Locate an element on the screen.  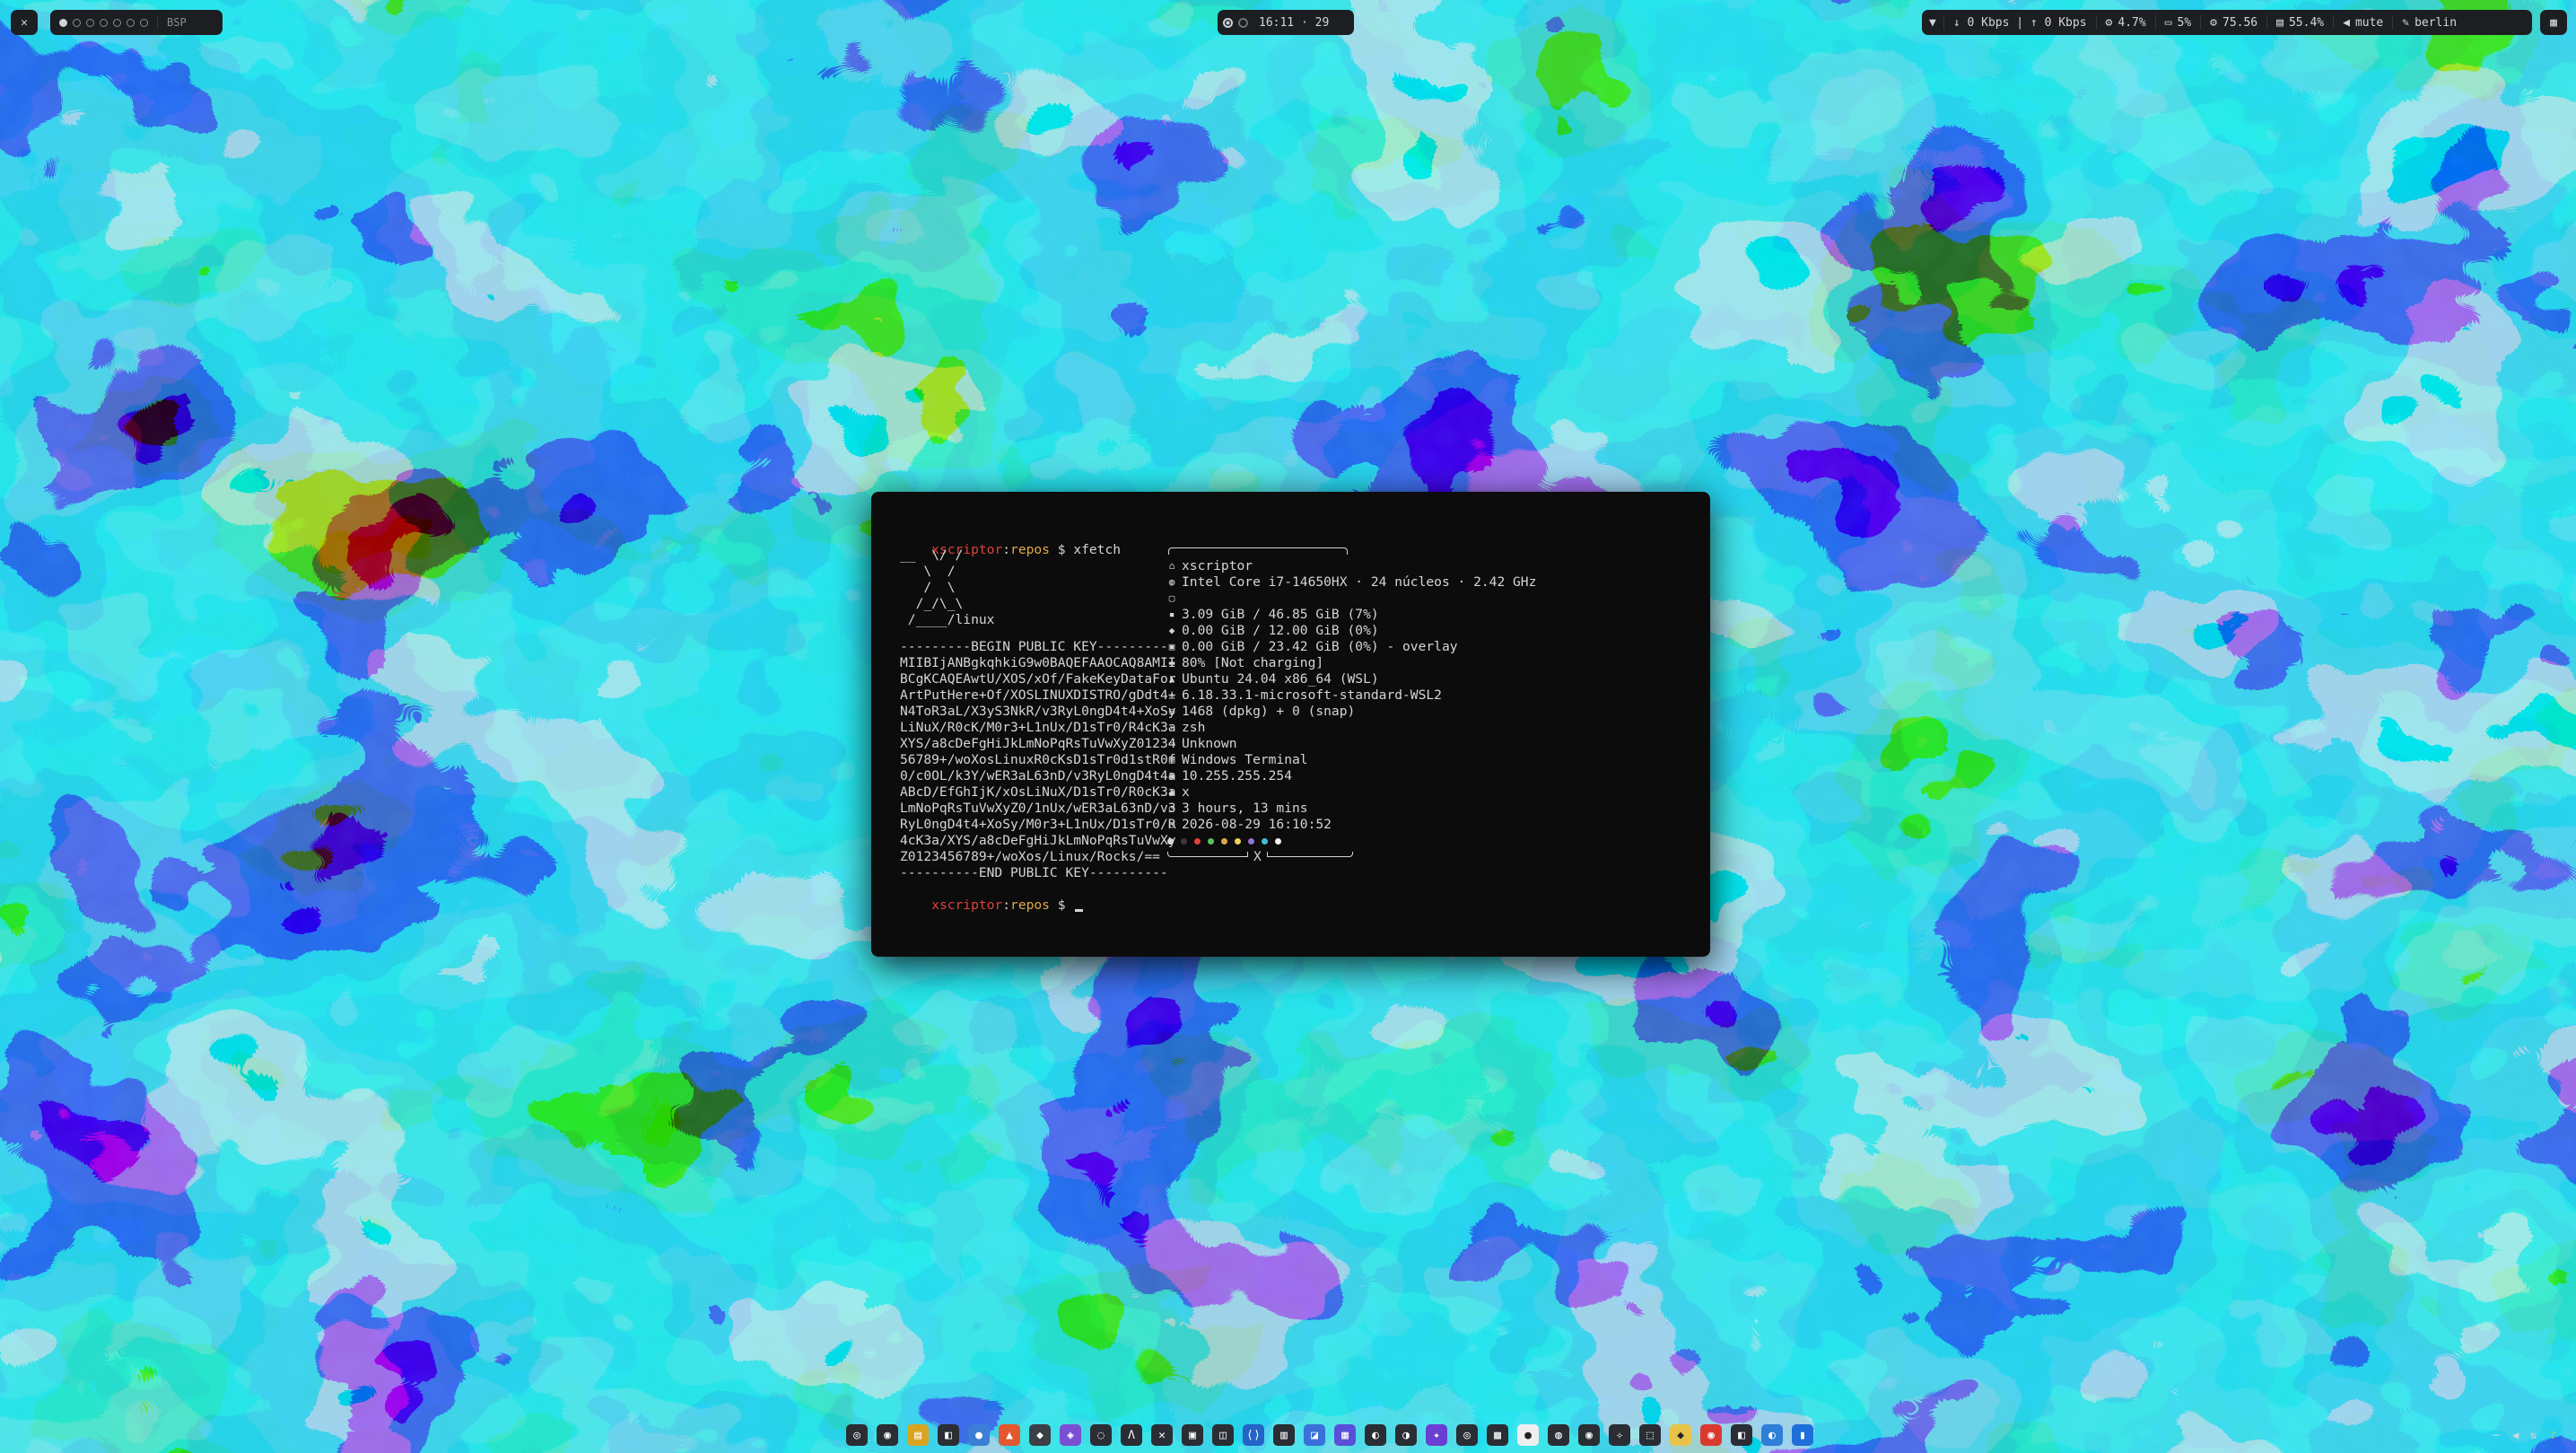
dock-app-11-icon: ✕ is located at coordinates (1162, 1435).